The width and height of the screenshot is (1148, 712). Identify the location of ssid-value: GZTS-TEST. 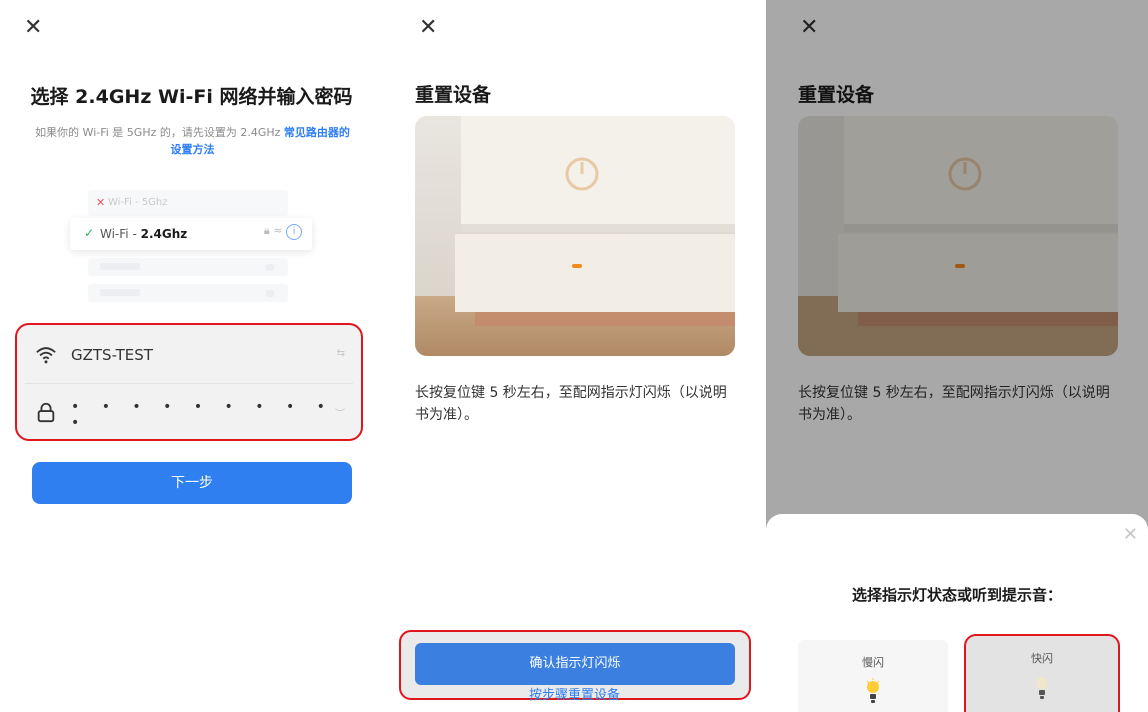
(112, 355).